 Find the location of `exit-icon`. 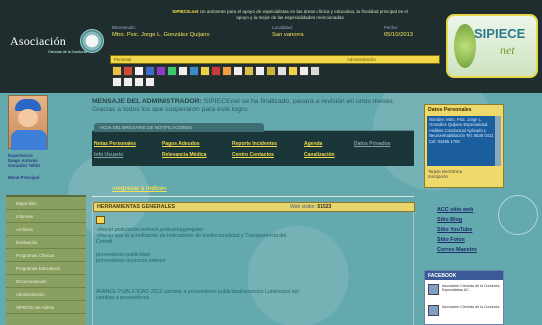

exit-icon is located at coordinates (150, 82).